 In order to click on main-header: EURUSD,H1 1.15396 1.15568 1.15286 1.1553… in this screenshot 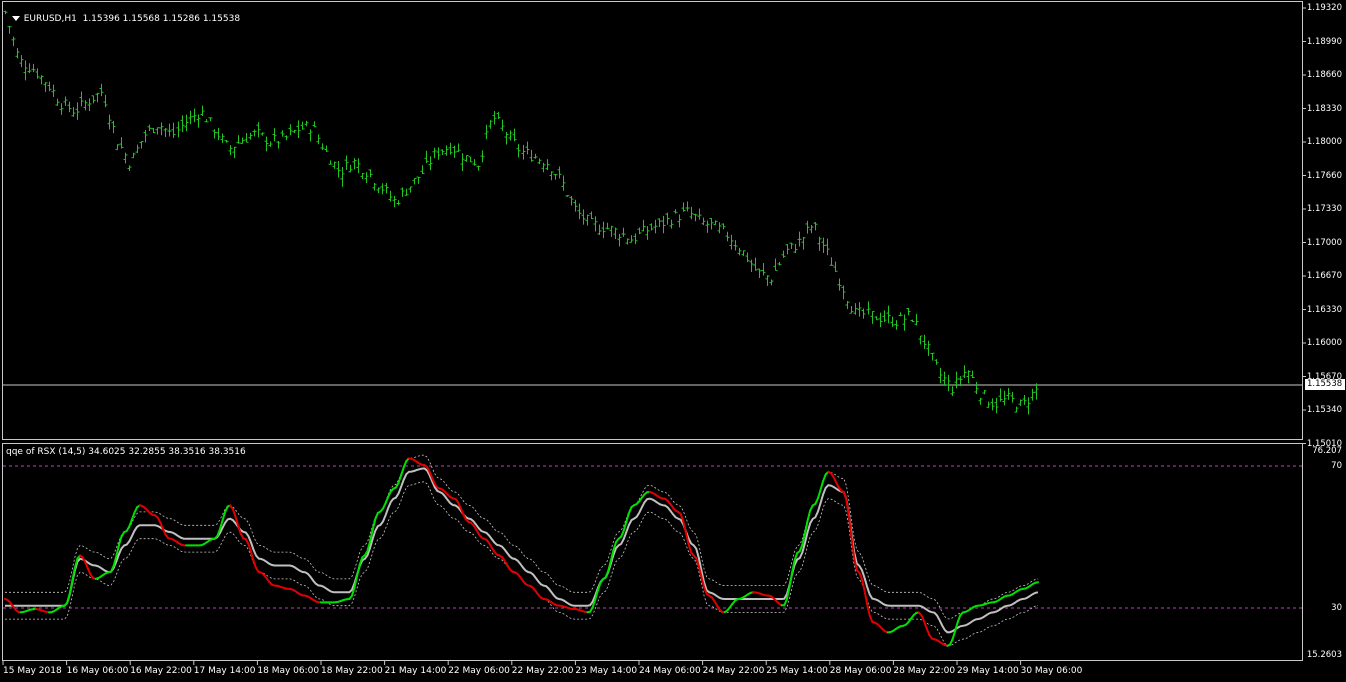, I will do `click(123, 14)`.